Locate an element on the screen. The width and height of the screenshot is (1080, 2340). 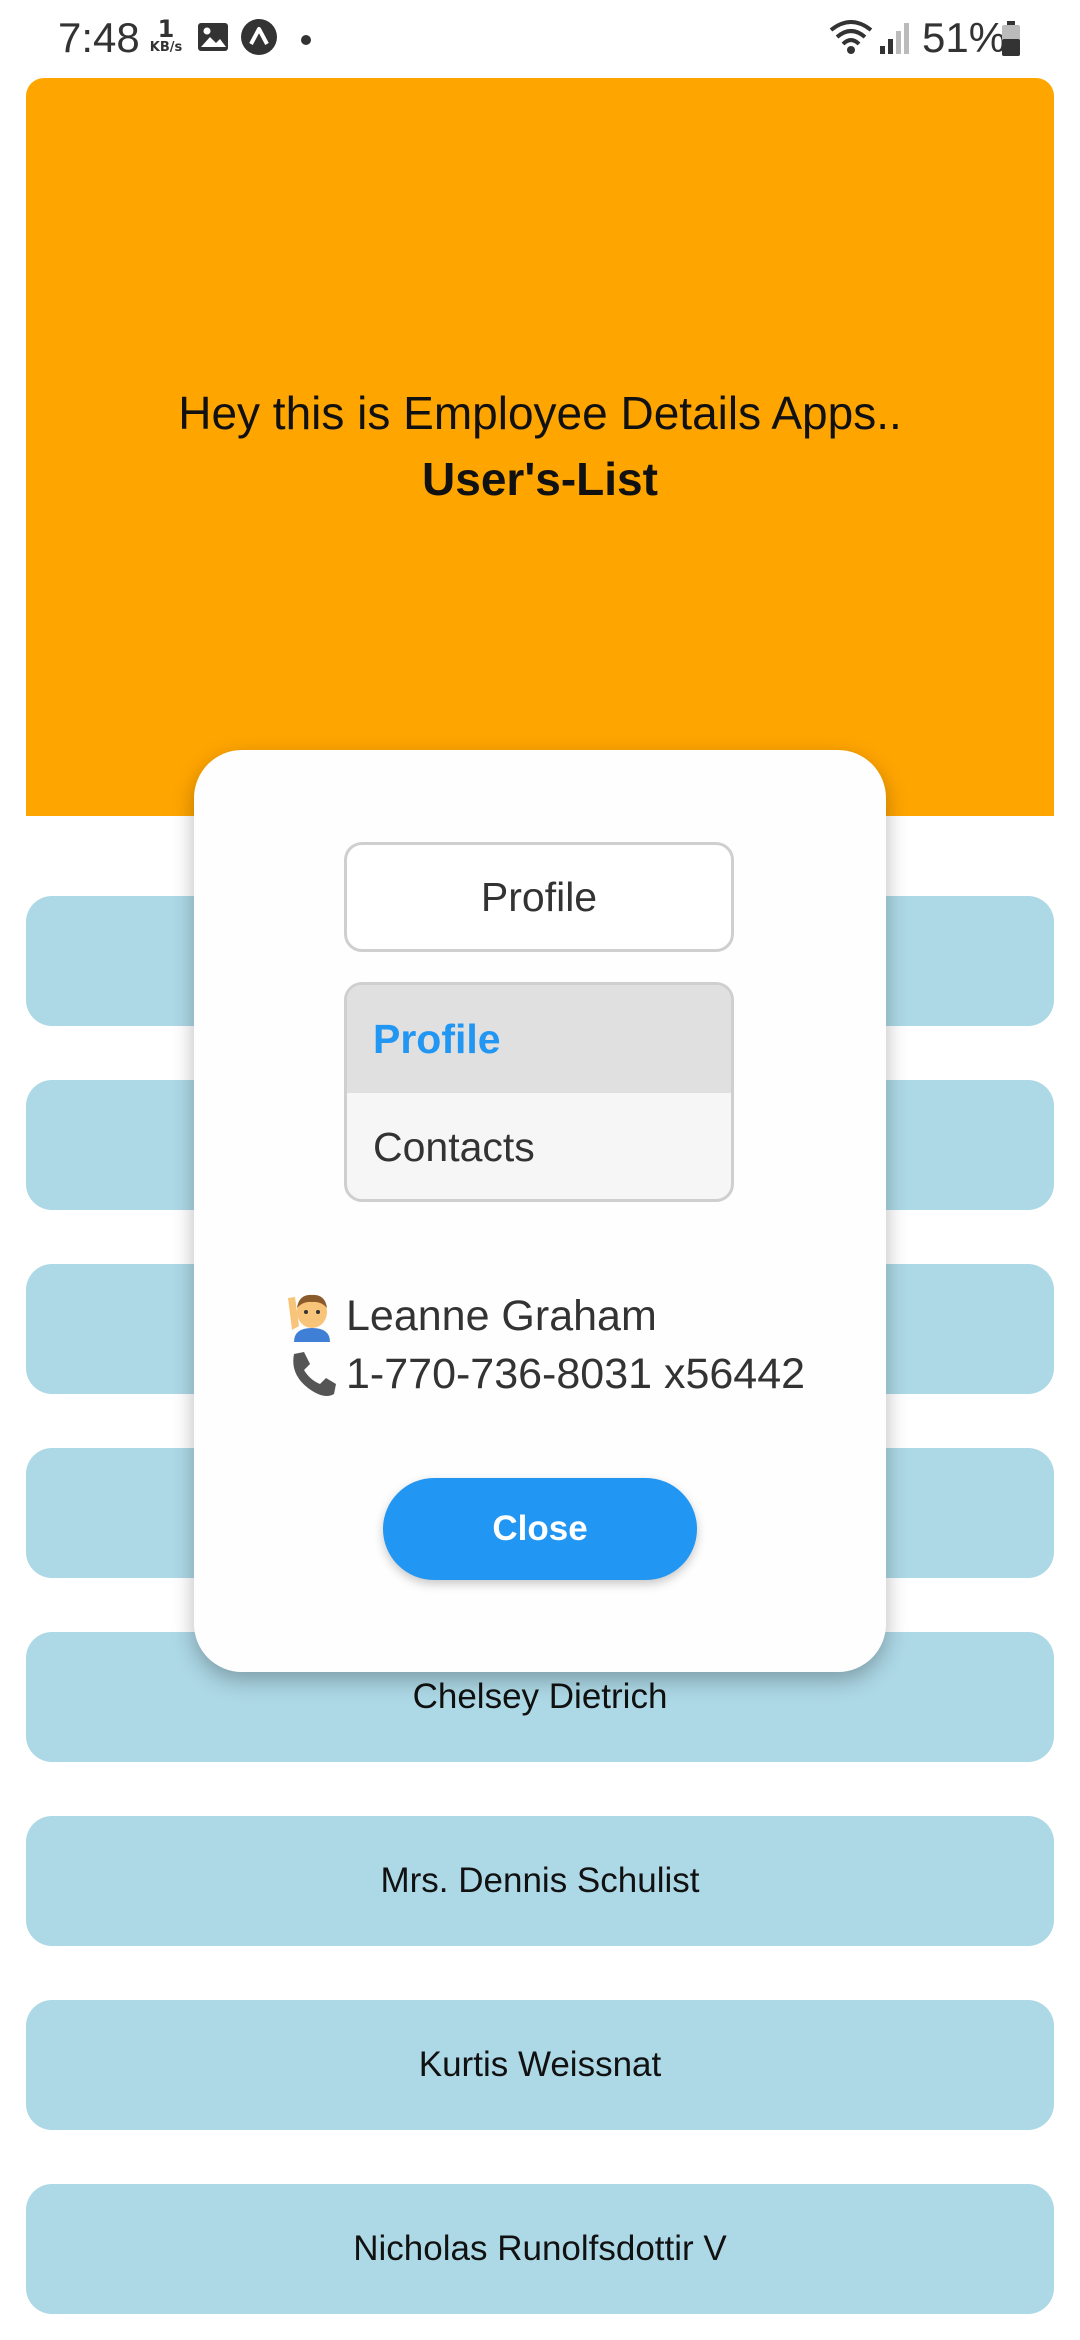
battery-percentage: 51% is located at coordinates (964, 37).